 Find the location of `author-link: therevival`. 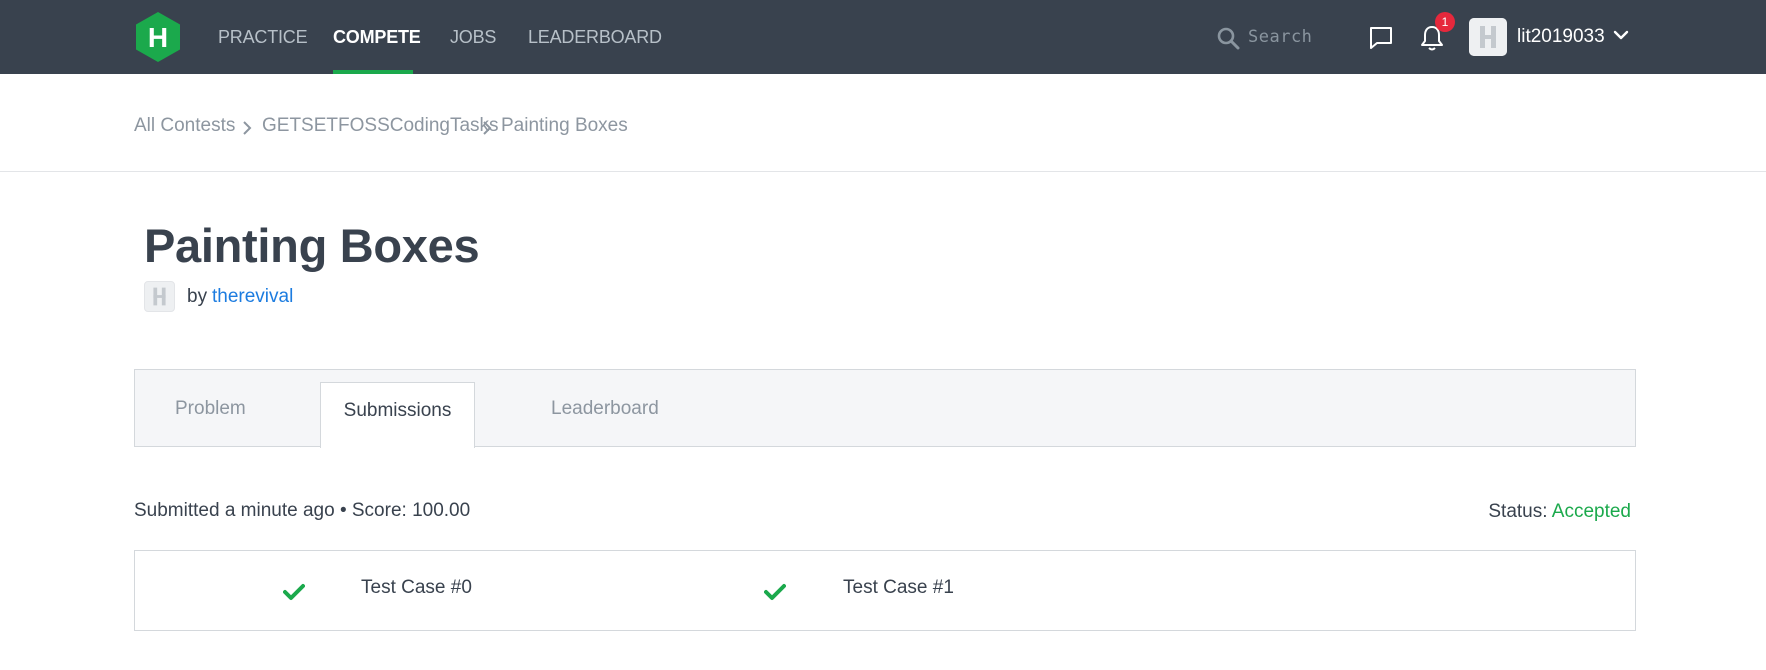

author-link: therevival is located at coordinates (252, 297).